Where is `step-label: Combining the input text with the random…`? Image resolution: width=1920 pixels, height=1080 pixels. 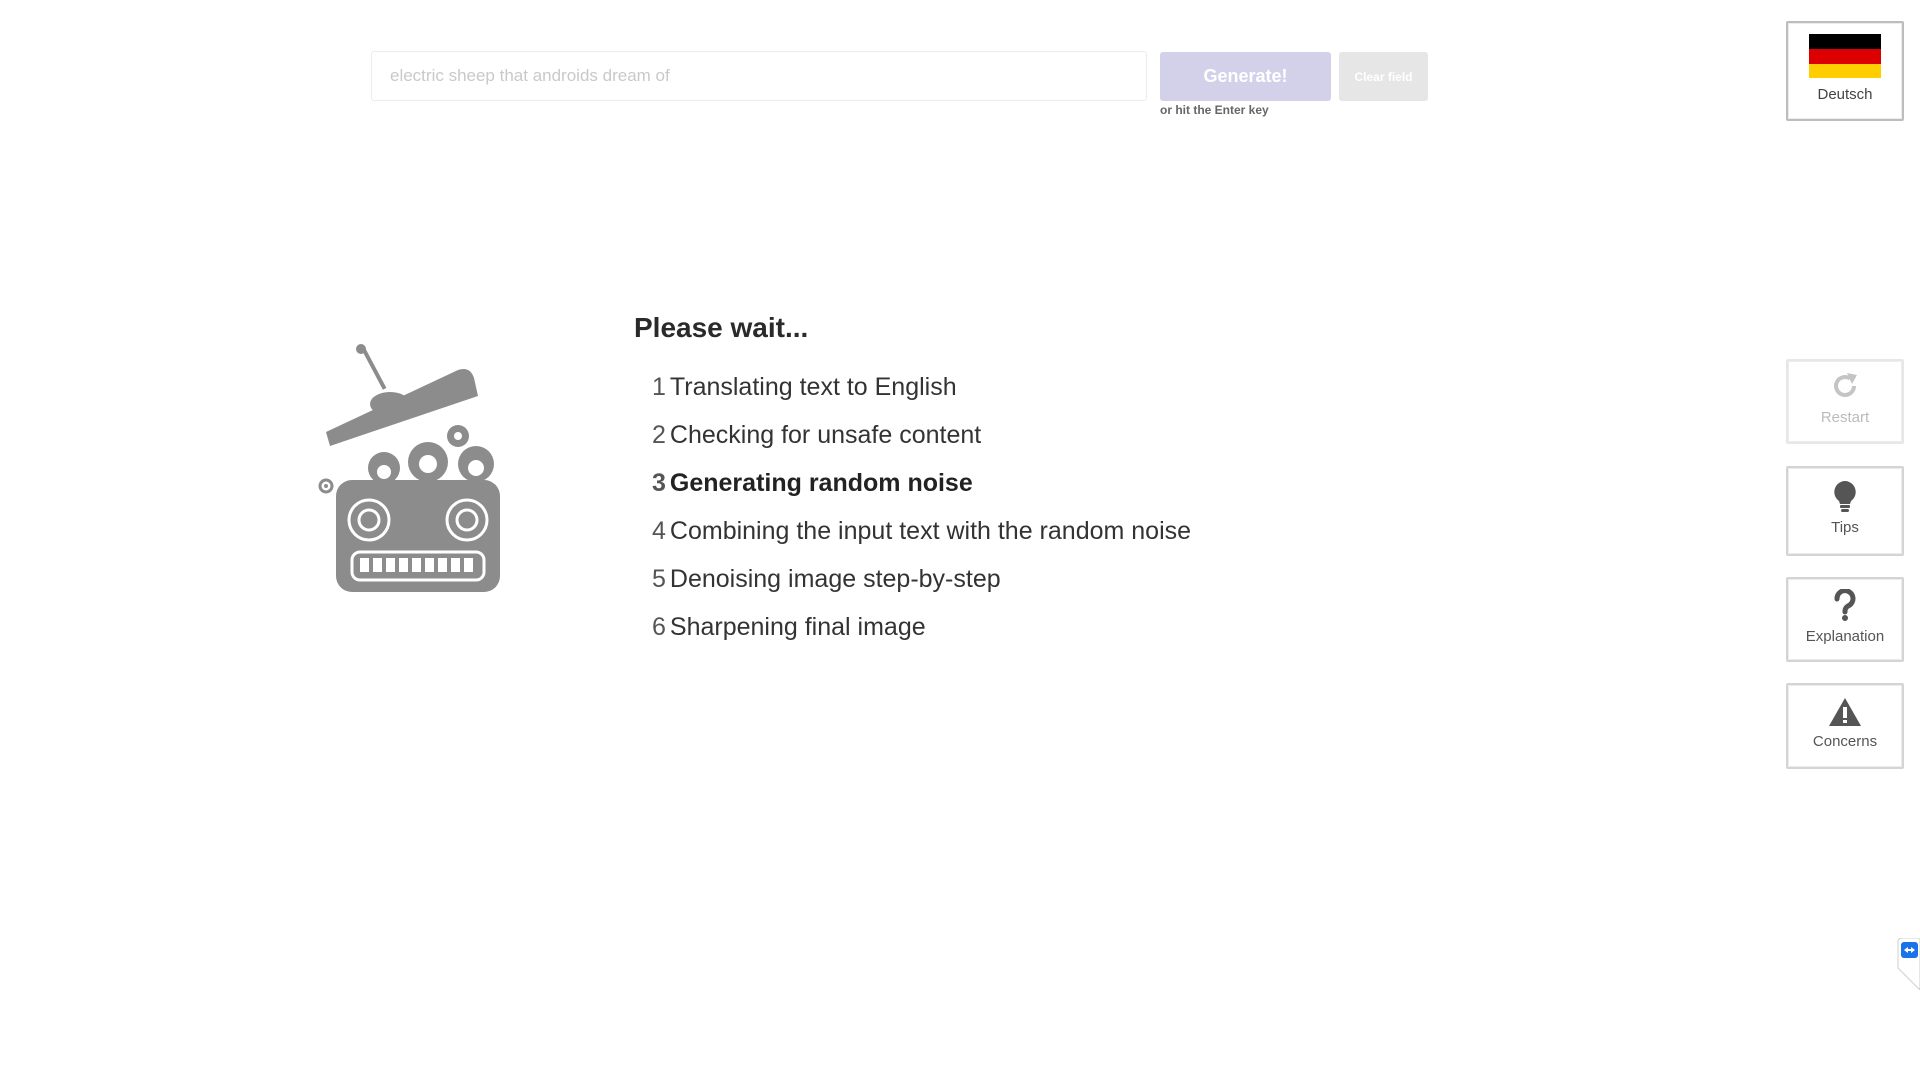
step-label: Combining the input text with the random… is located at coordinates (930, 531).